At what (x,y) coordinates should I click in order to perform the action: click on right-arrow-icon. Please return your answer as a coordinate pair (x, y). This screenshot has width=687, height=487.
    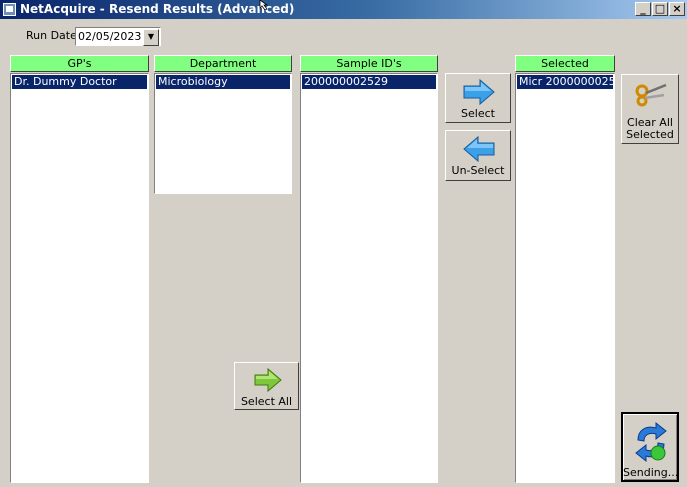
    Looking at the image, I should click on (479, 92).